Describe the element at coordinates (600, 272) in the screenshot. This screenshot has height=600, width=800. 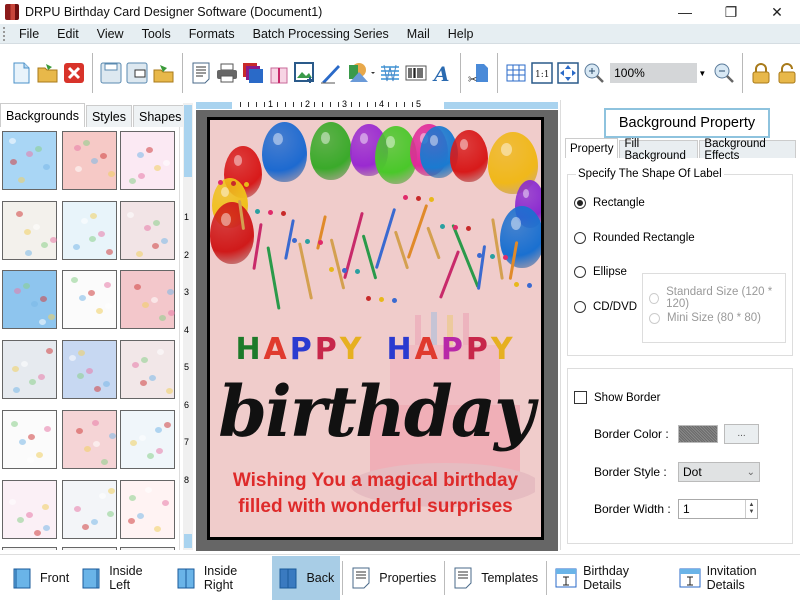
I see `radio-ellipse: Ellipse` at that location.